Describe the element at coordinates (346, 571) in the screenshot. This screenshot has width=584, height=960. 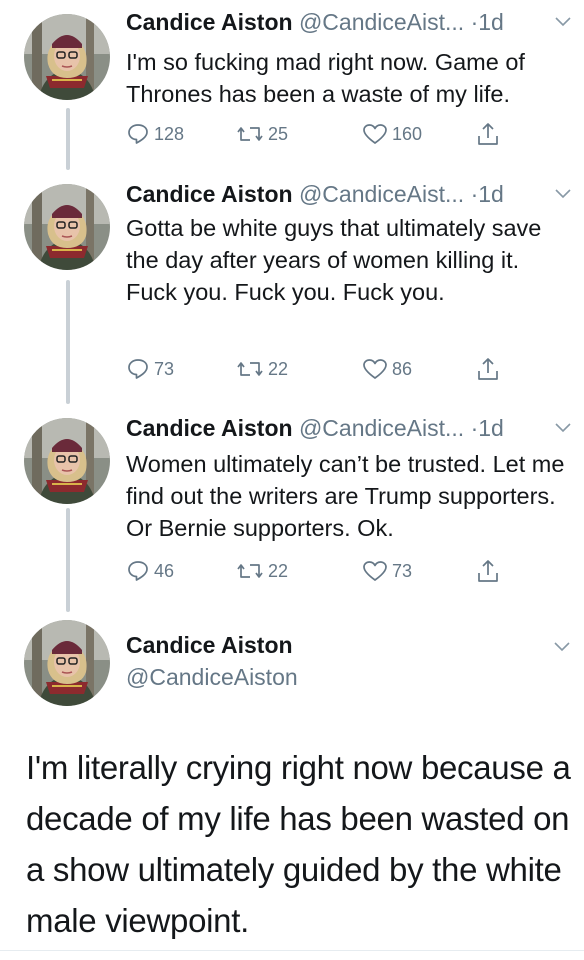
I see `action-bar: 46 22 73` at that location.